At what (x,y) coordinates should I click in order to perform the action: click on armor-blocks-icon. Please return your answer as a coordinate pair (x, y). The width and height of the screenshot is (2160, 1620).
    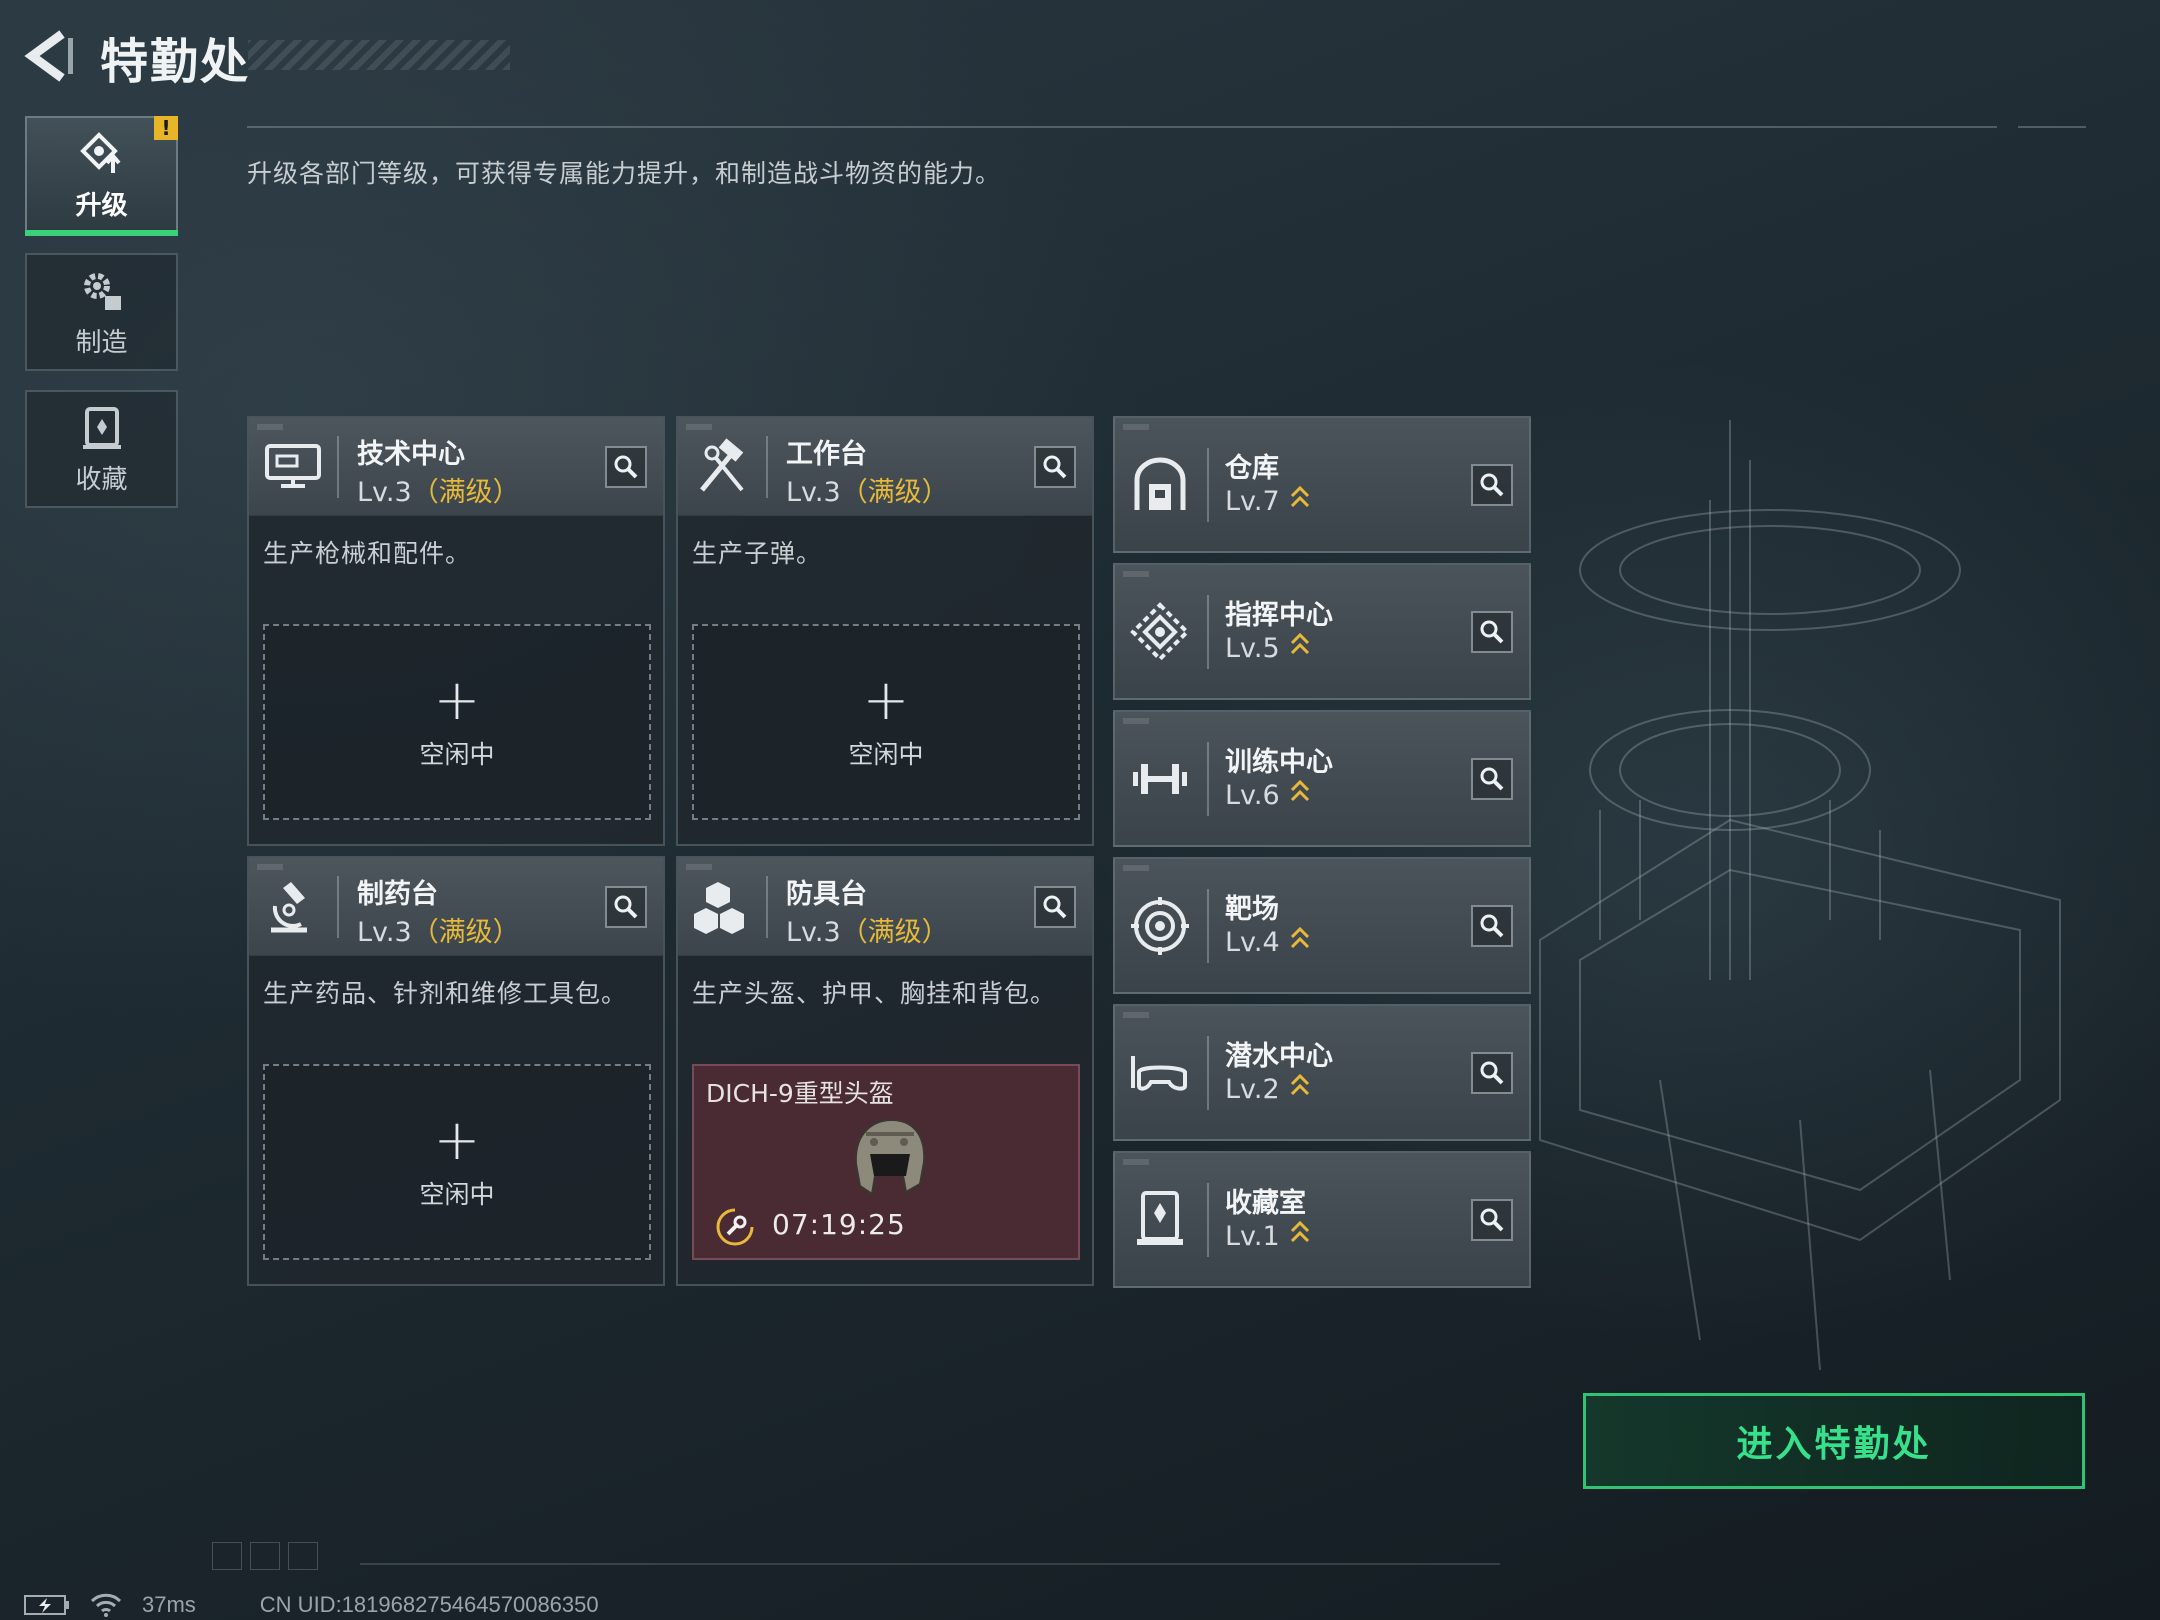
    Looking at the image, I should click on (719, 908).